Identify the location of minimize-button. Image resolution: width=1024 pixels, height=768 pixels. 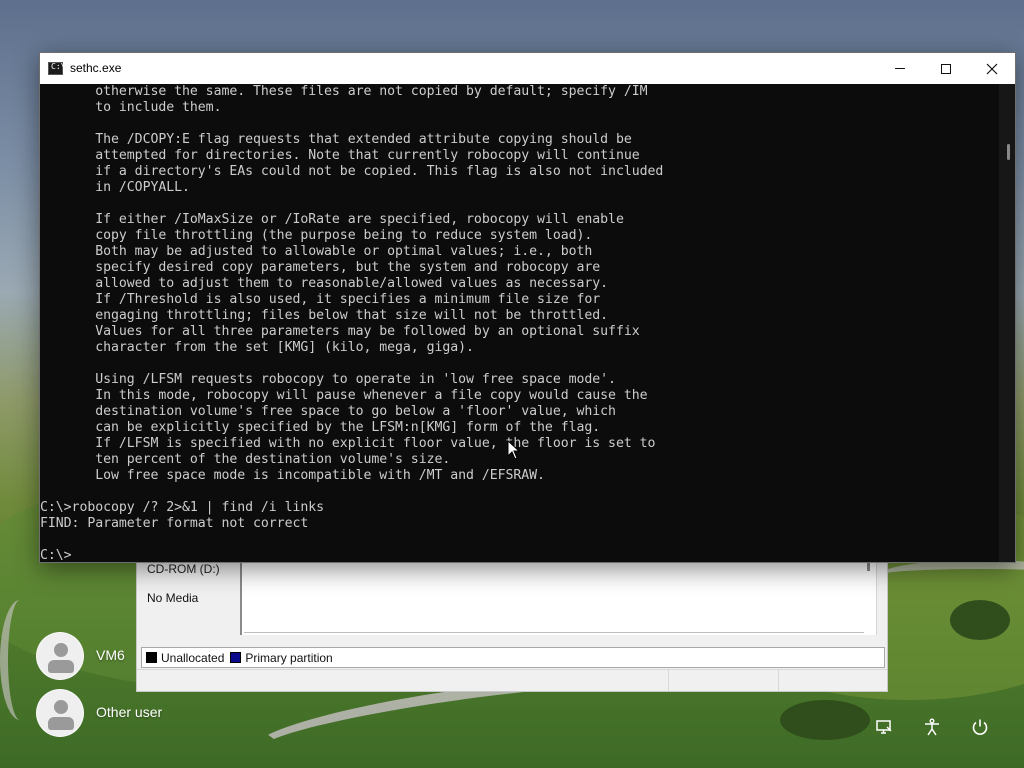
(900, 68).